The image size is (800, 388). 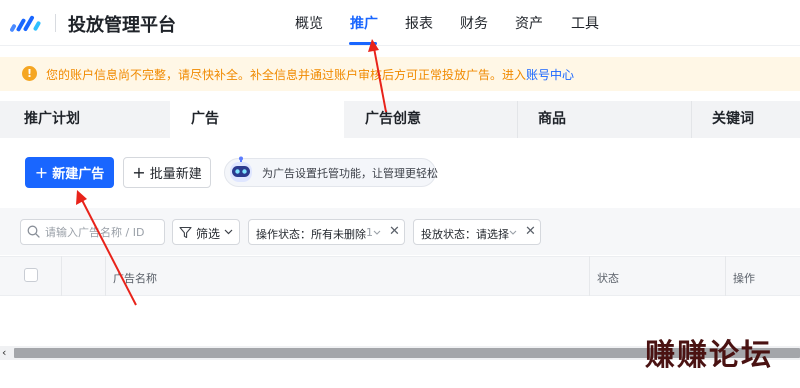 What do you see at coordinates (350, 173) in the screenshot?
I see `assistant-promo-text: 为广告设置托管功能，让管理更轻松` at bounding box center [350, 173].